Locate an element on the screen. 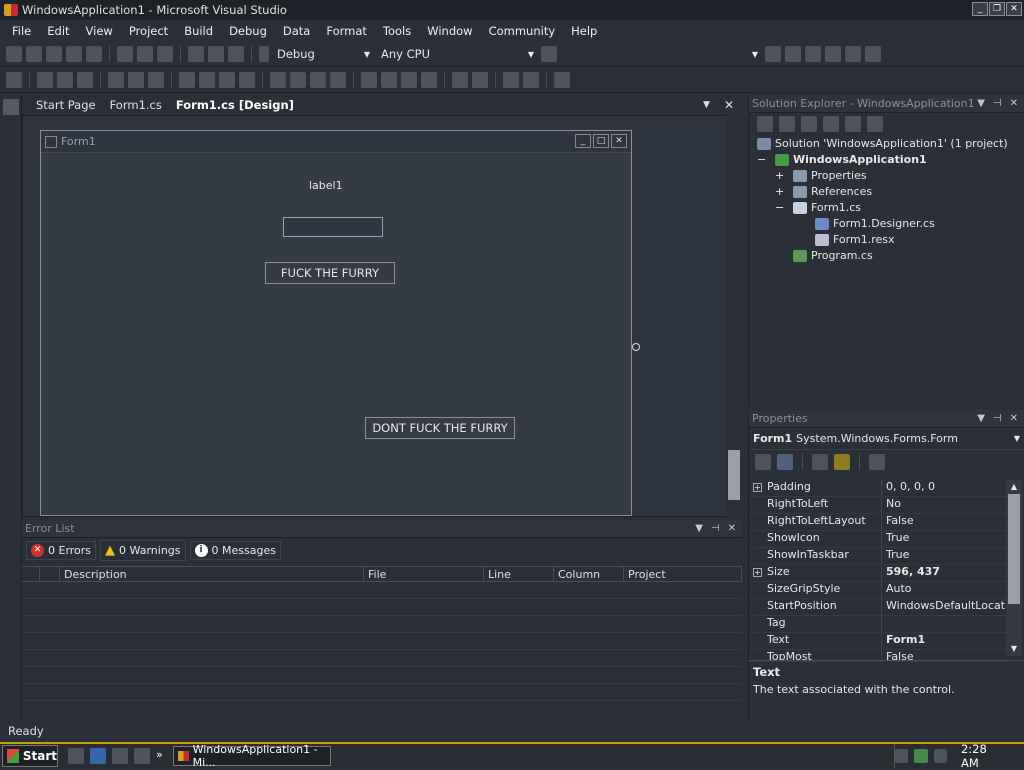  menu-format: Format is located at coordinates (346, 31).